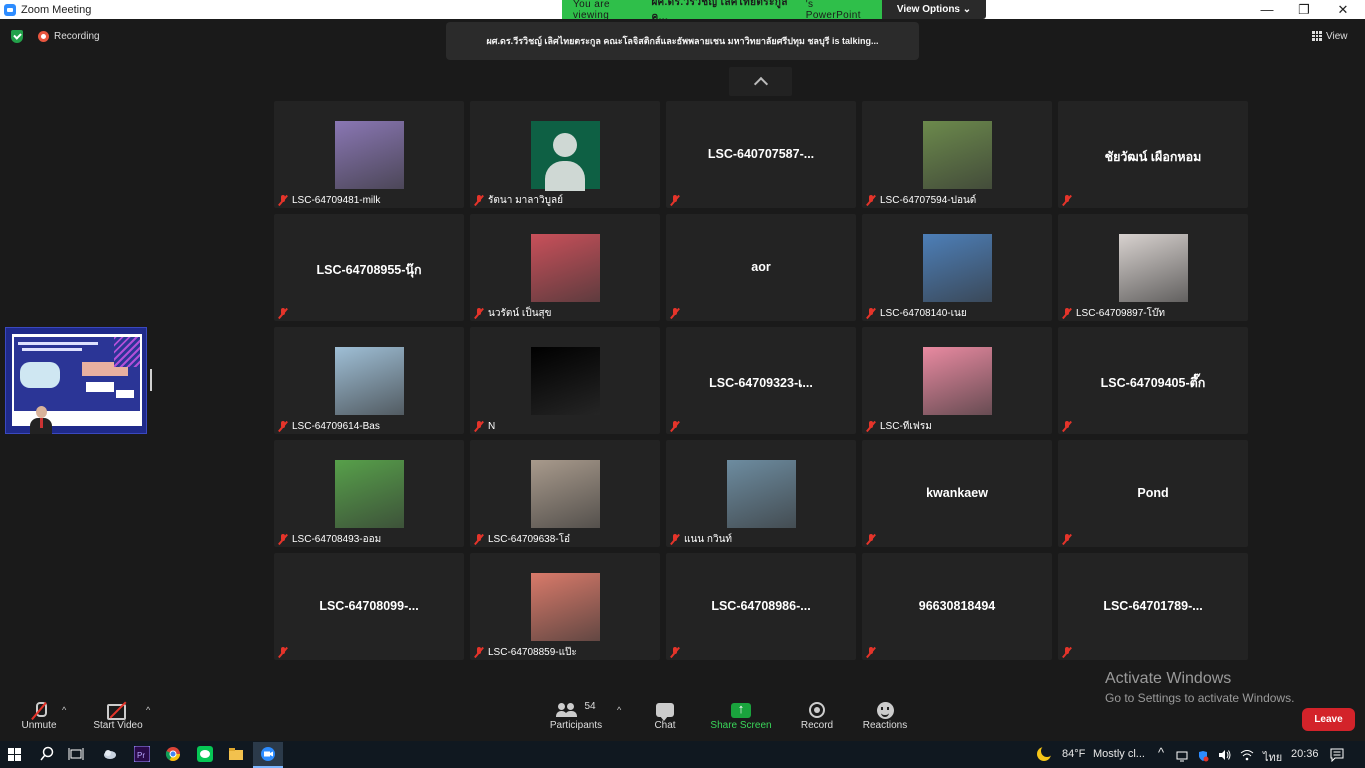  Describe the element at coordinates (151, 380) in the screenshot. I see `resize-handle` at that location.